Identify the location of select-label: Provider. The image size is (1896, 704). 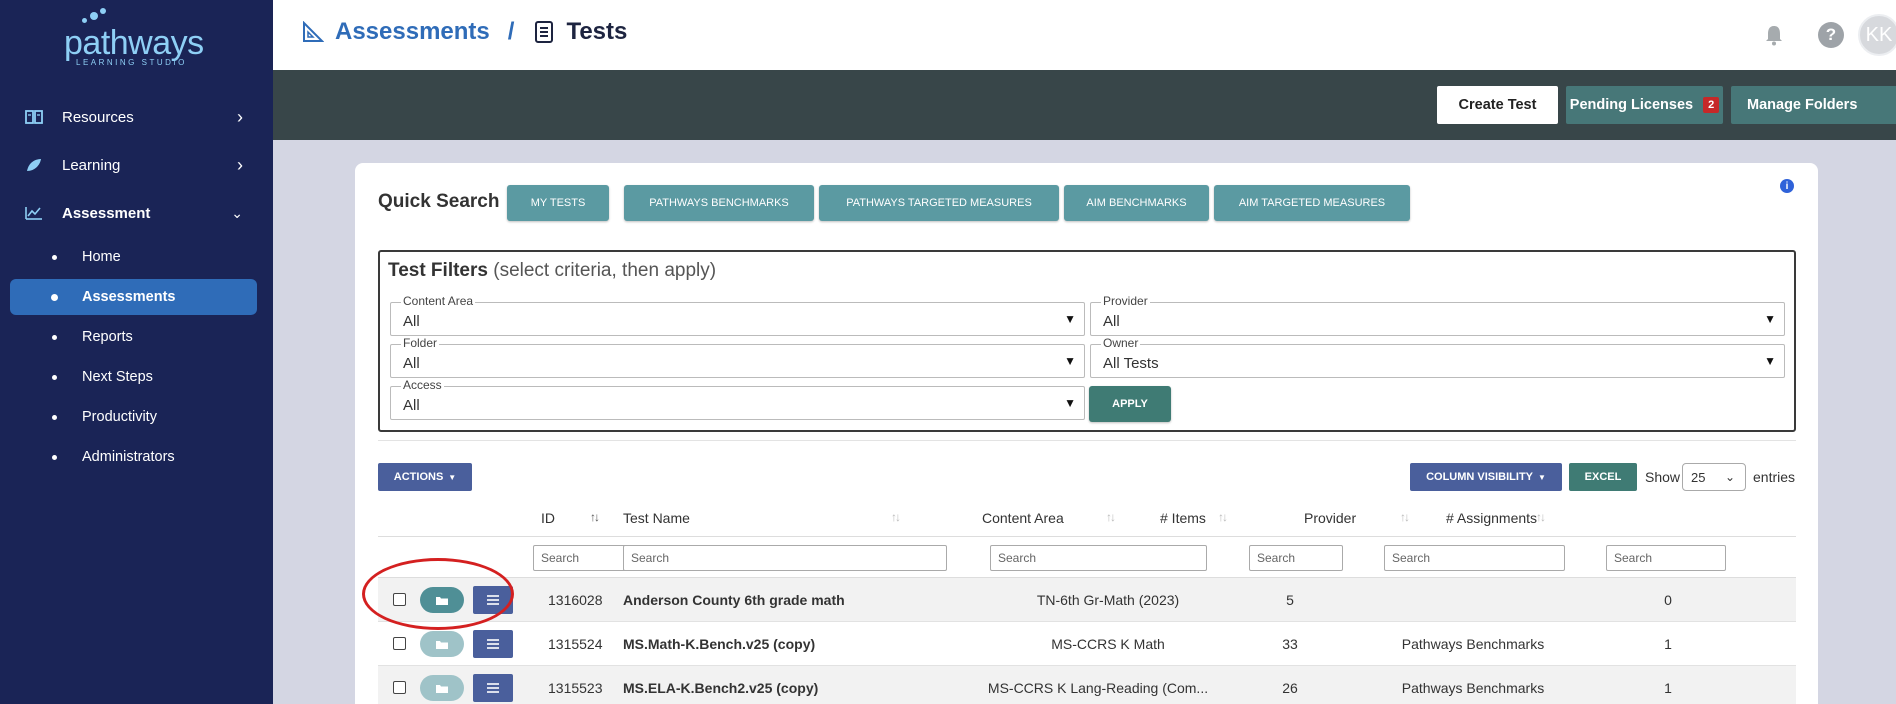
(1125, 301).